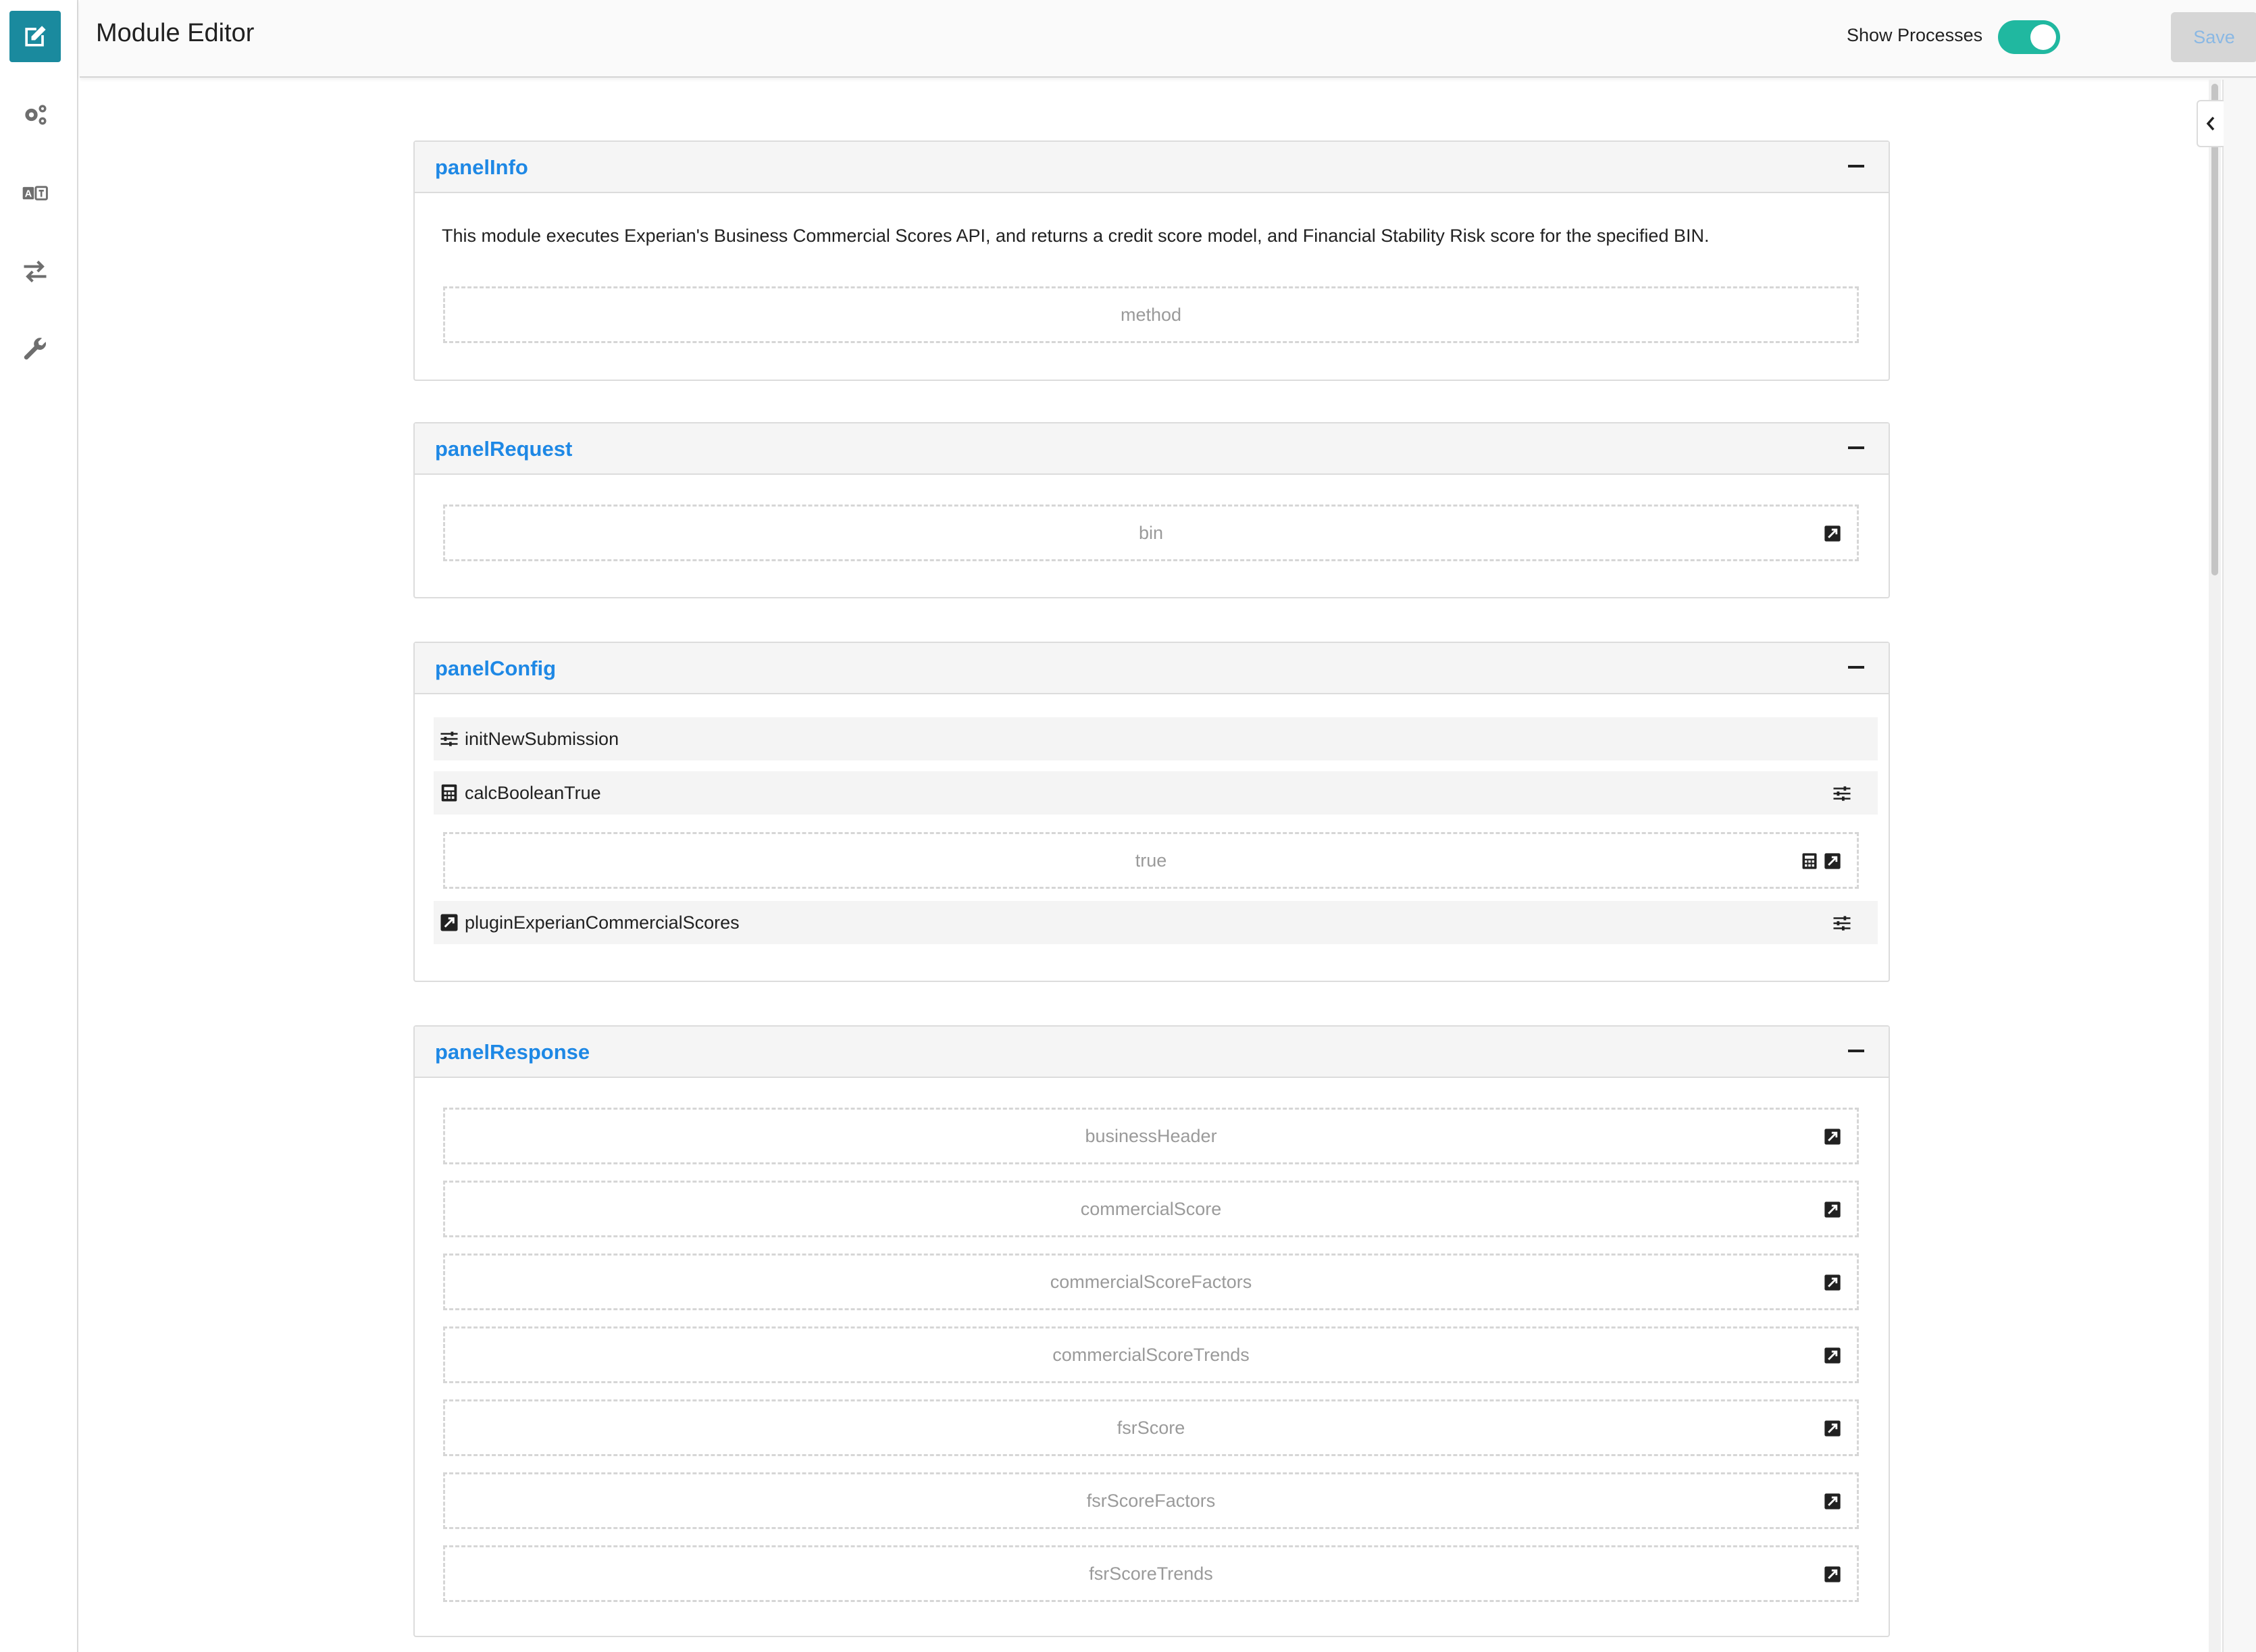  I want to click on field-label: commercialScoreFactors, so click(1151, 1282).